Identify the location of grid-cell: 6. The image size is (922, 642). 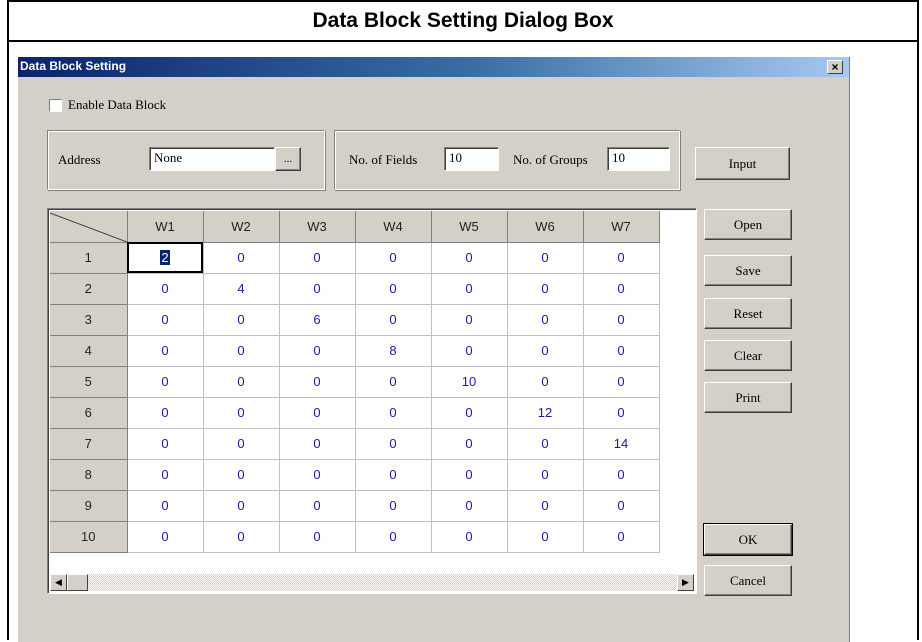
(317, 320).